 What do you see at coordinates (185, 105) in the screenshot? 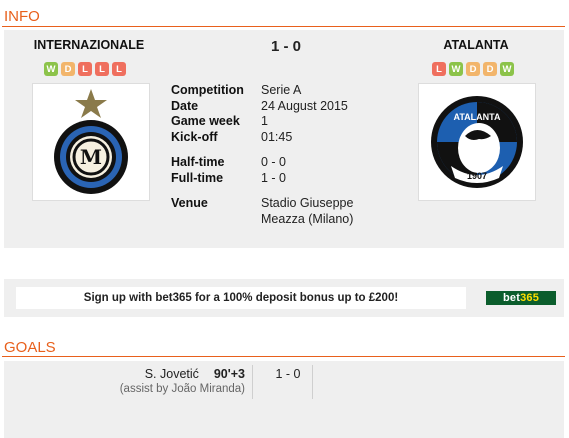
I see `detail-label: Date` at bounding box center [185, 105].